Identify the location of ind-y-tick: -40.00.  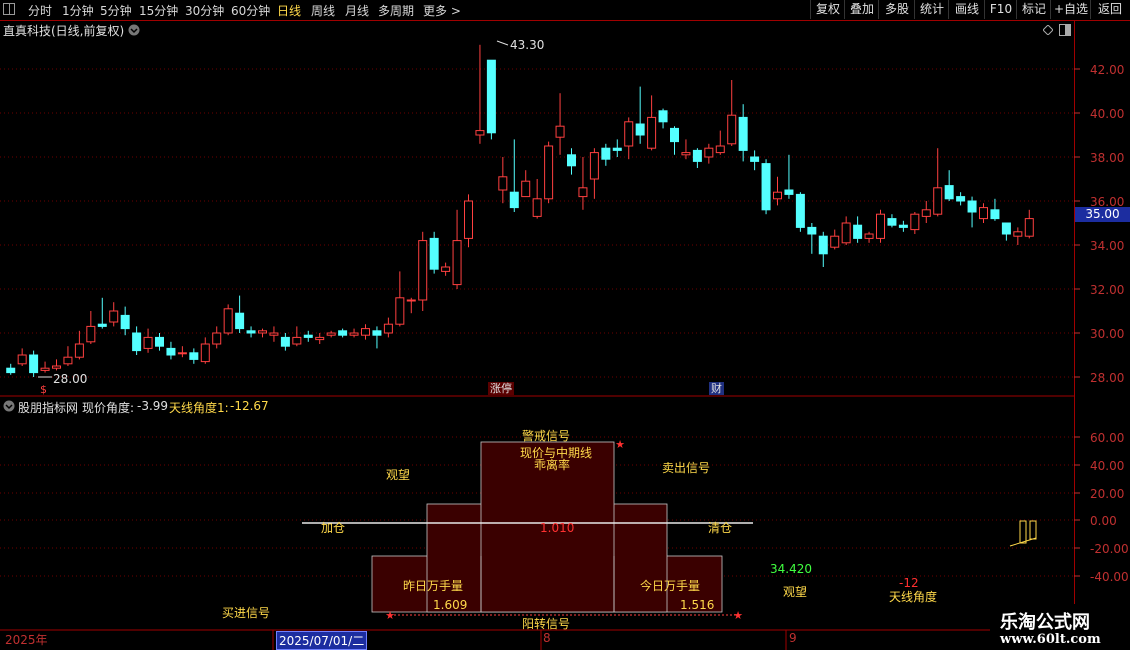
(1109, 577).